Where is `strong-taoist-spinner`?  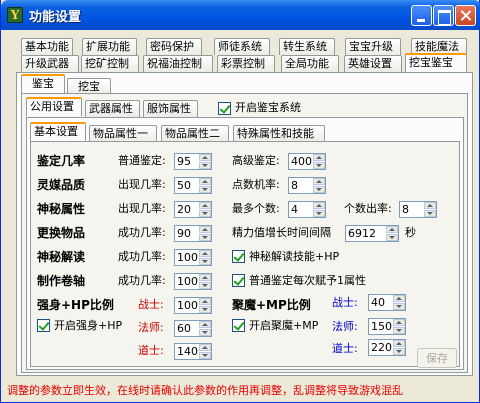 strong-taoist-spinner is located at coordinates (193, 351).